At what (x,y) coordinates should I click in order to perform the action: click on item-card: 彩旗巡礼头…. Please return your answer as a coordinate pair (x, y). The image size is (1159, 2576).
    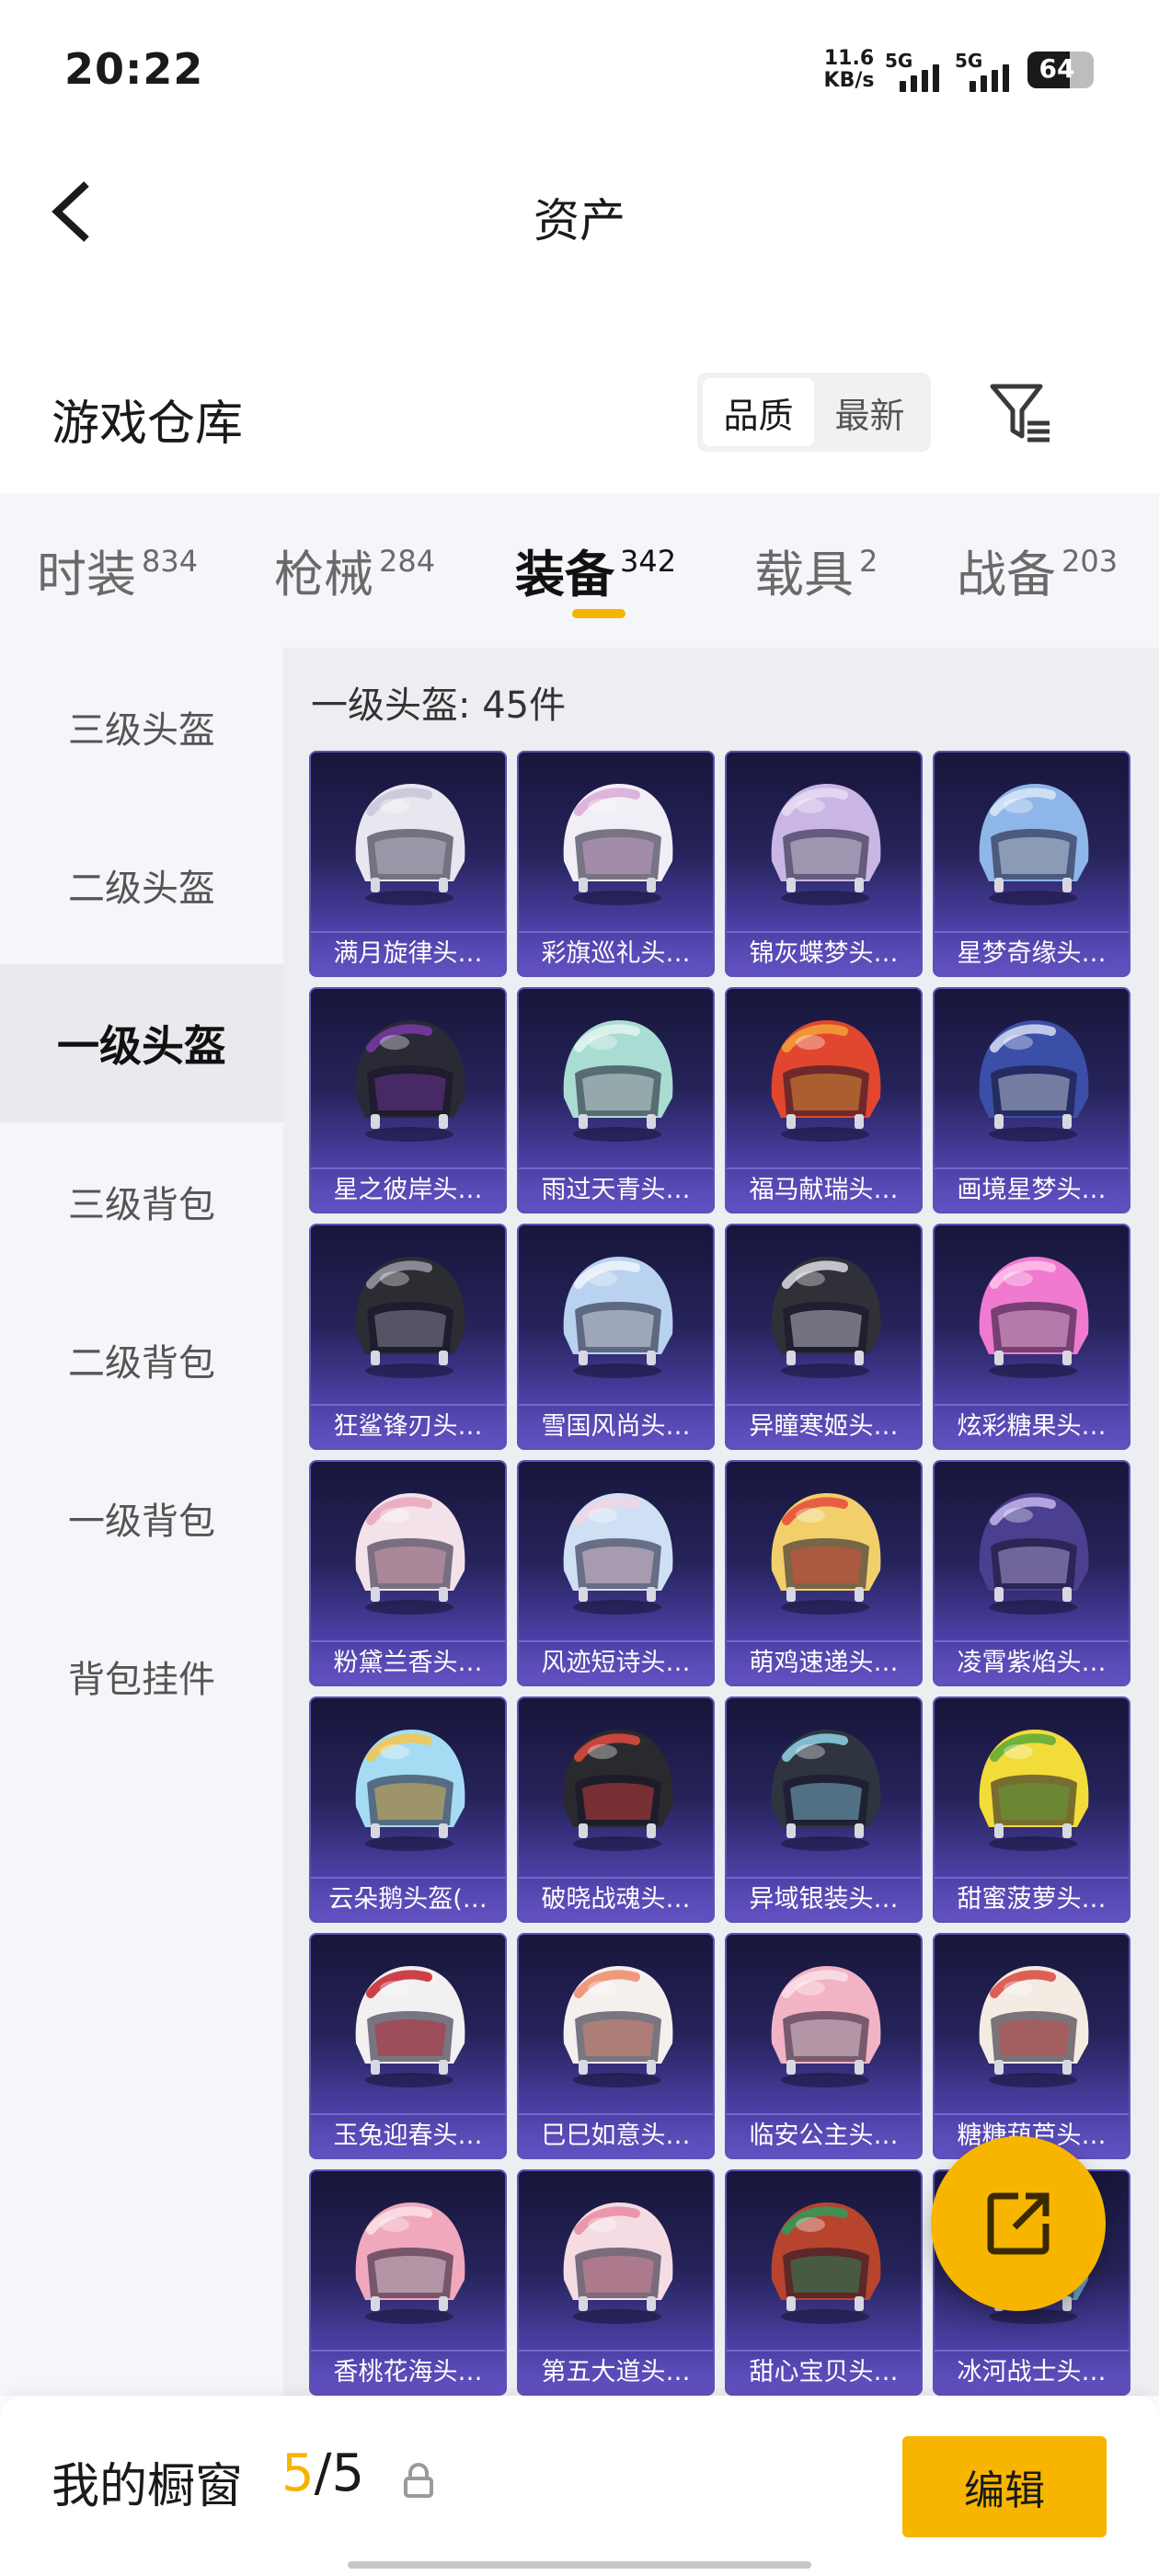
    Looking at the image, I should click on (616, 864).